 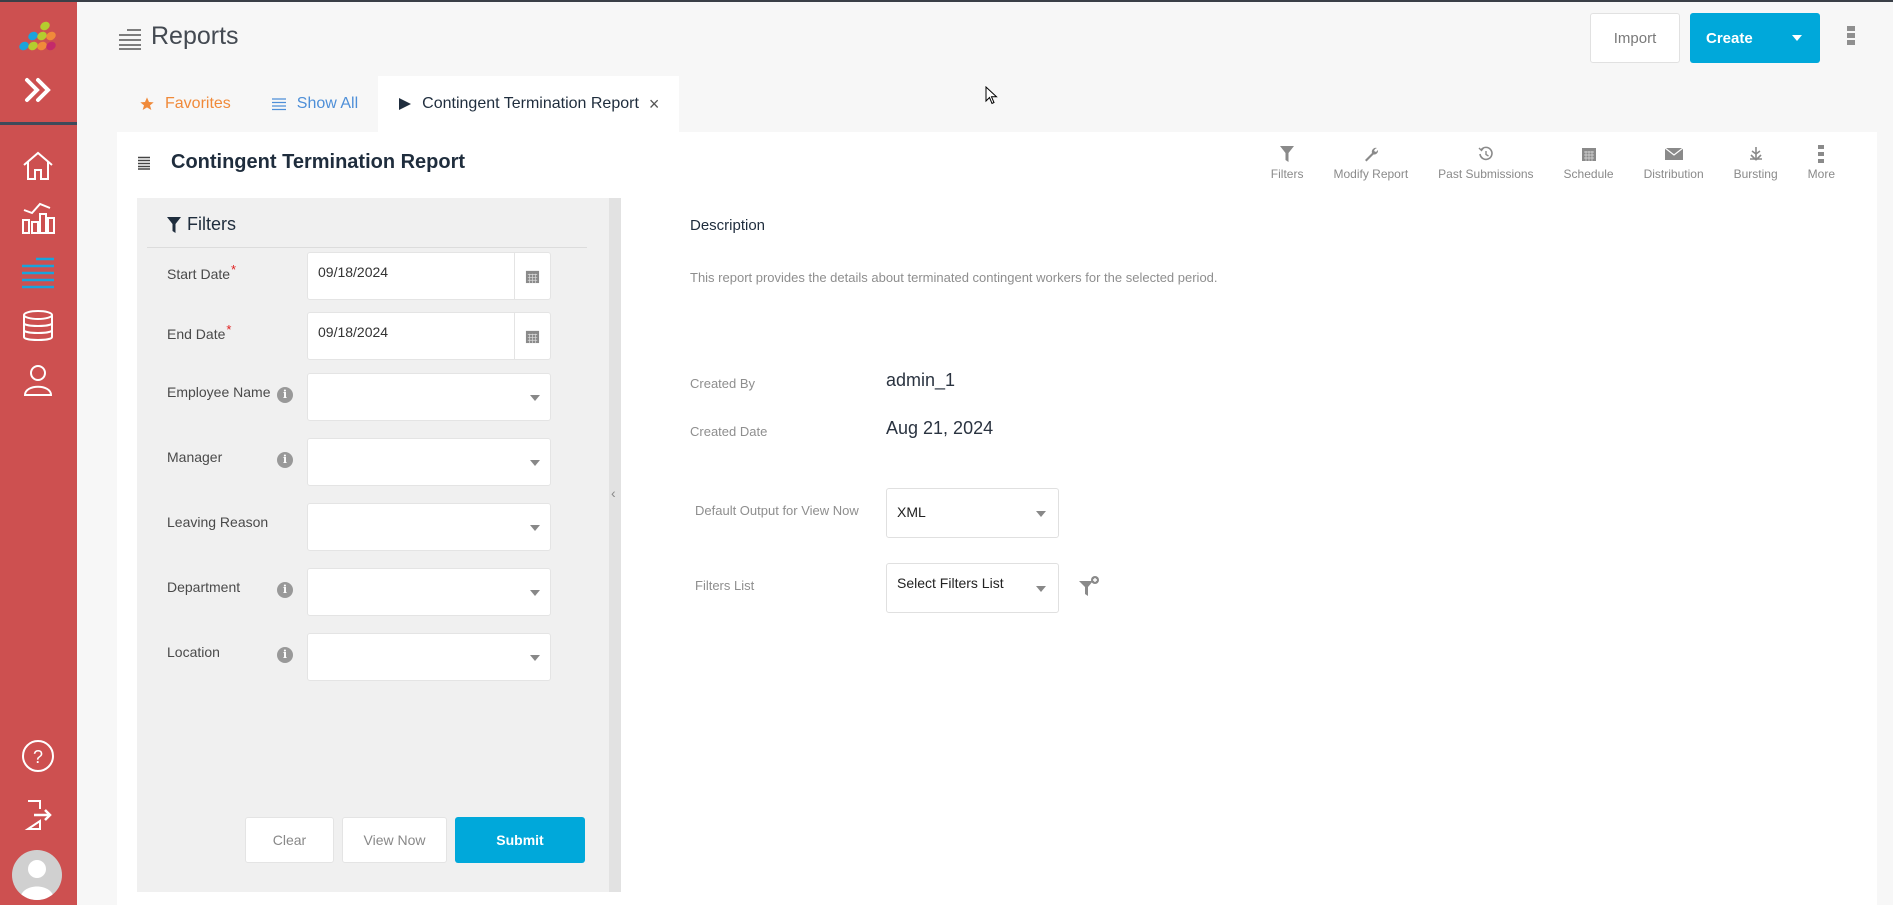 I want to click on tab-show-all: Show All, so click(x=314, y=104).